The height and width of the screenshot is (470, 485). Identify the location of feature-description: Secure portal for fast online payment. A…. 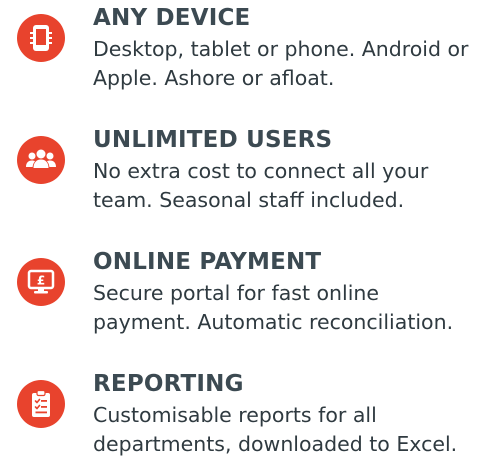
(273, 307).